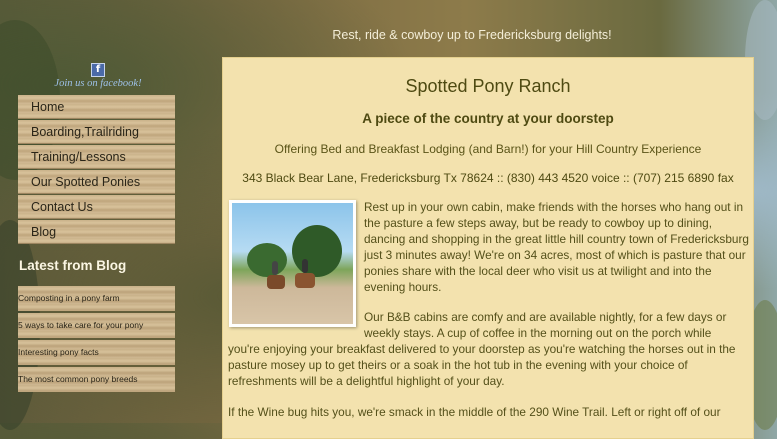  Describe the element at coordinates (73, 265) in the screenshot. I see `blog-heading: Latest from Blog` at that location.